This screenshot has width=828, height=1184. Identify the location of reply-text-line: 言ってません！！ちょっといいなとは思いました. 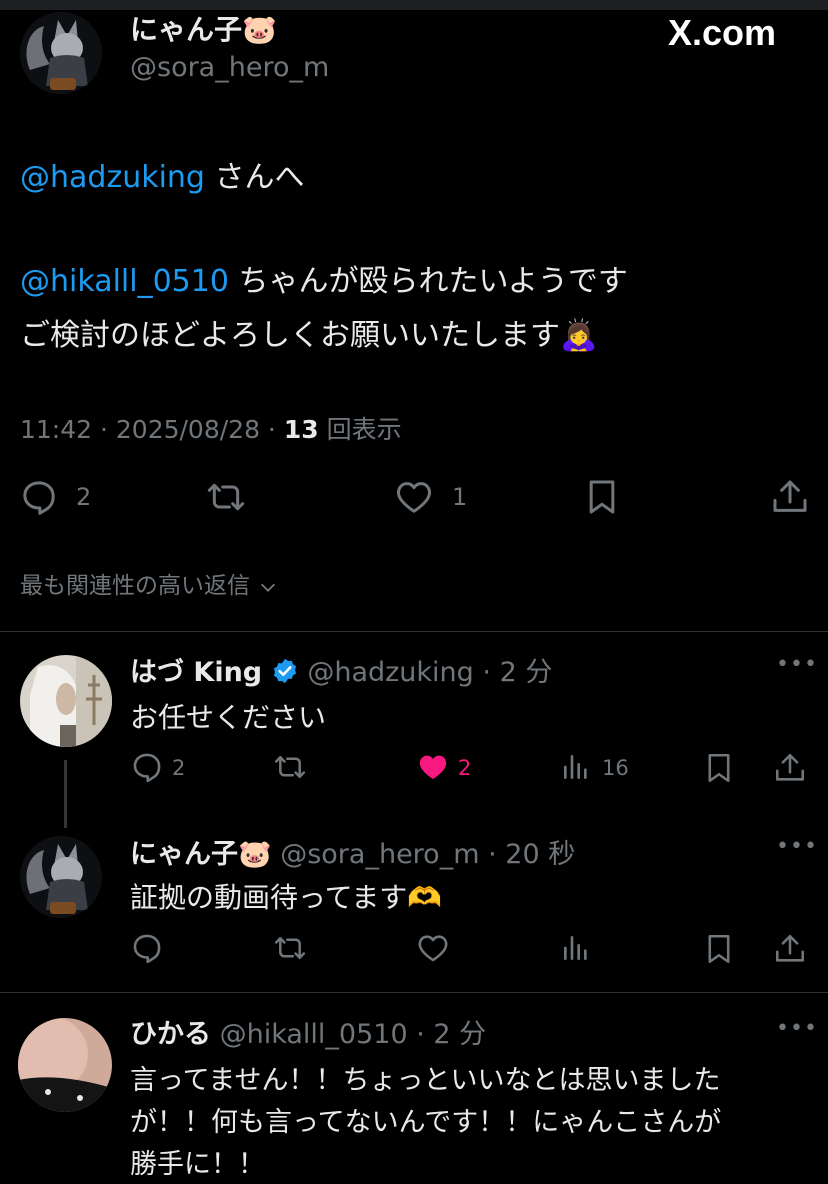
(425, 1080).